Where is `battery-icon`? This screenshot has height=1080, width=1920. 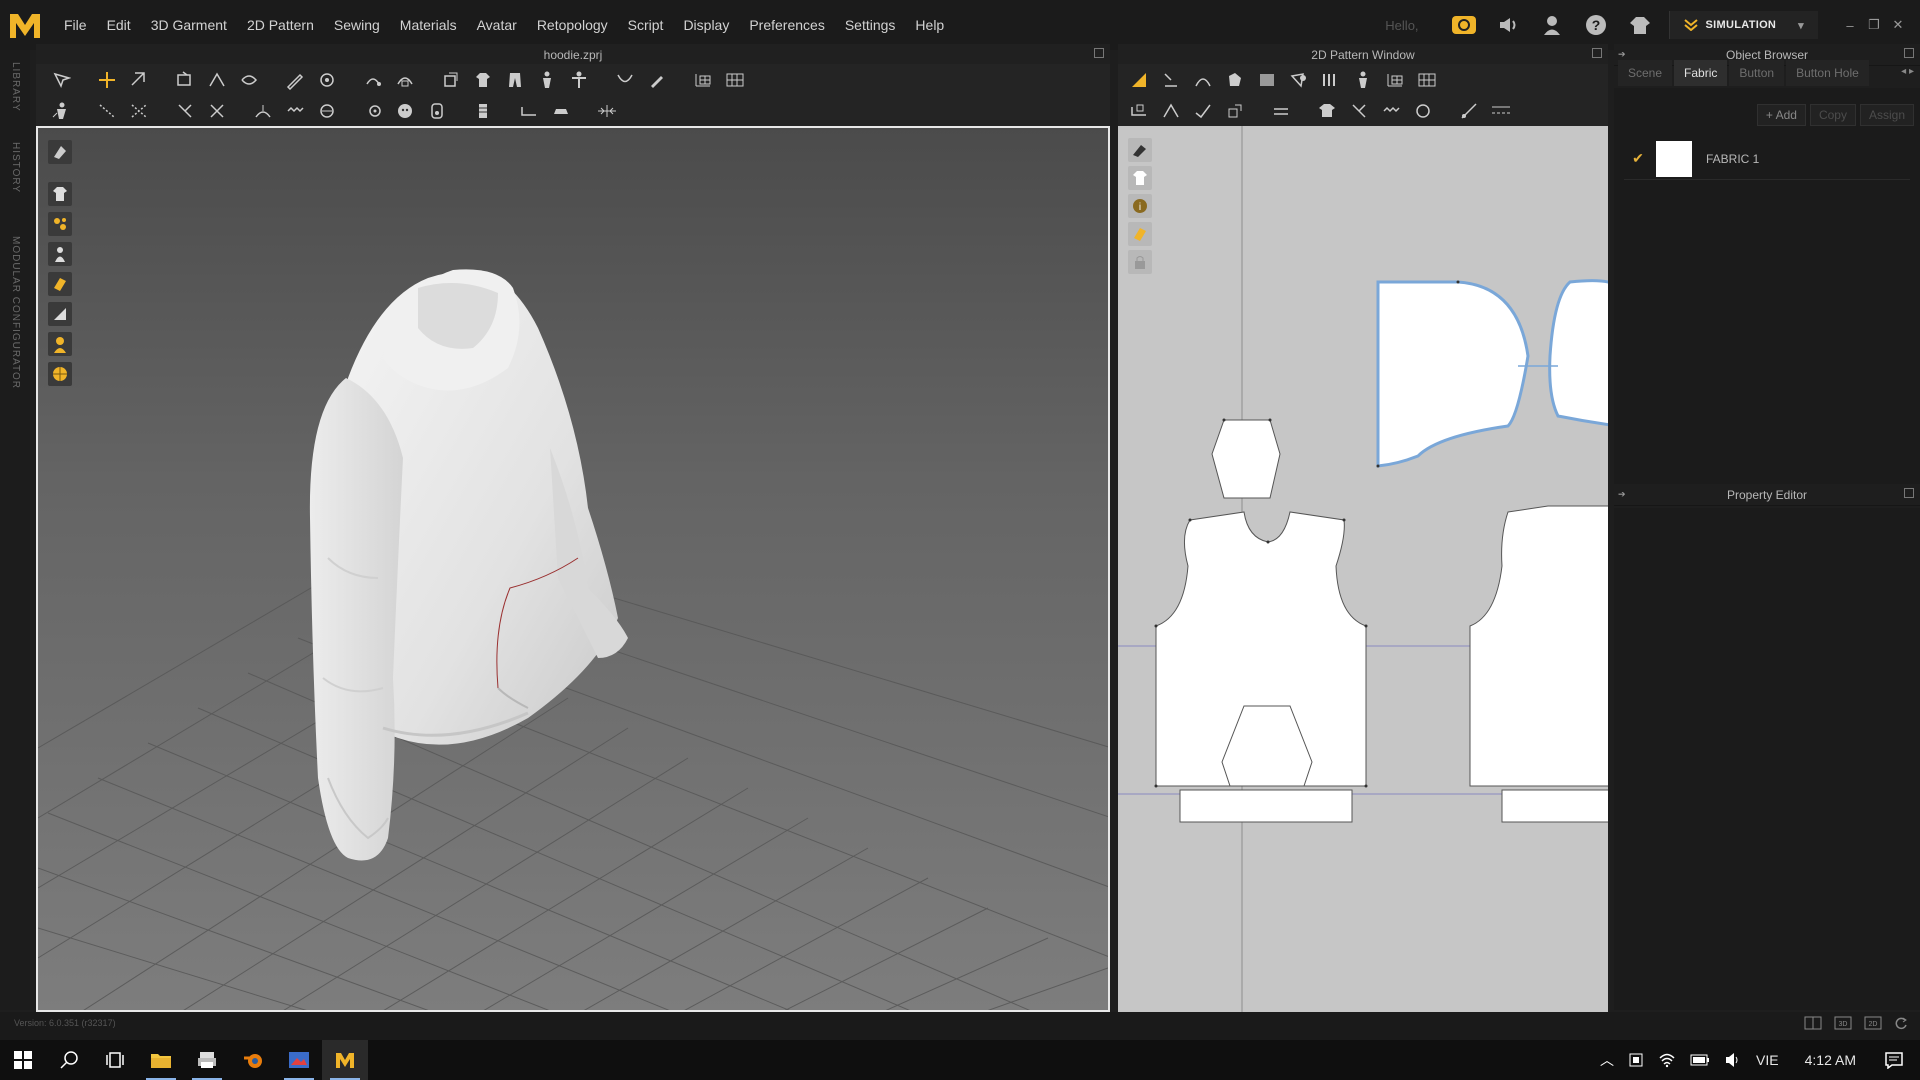 battery-icon is located at coordinates (1700, 1060).